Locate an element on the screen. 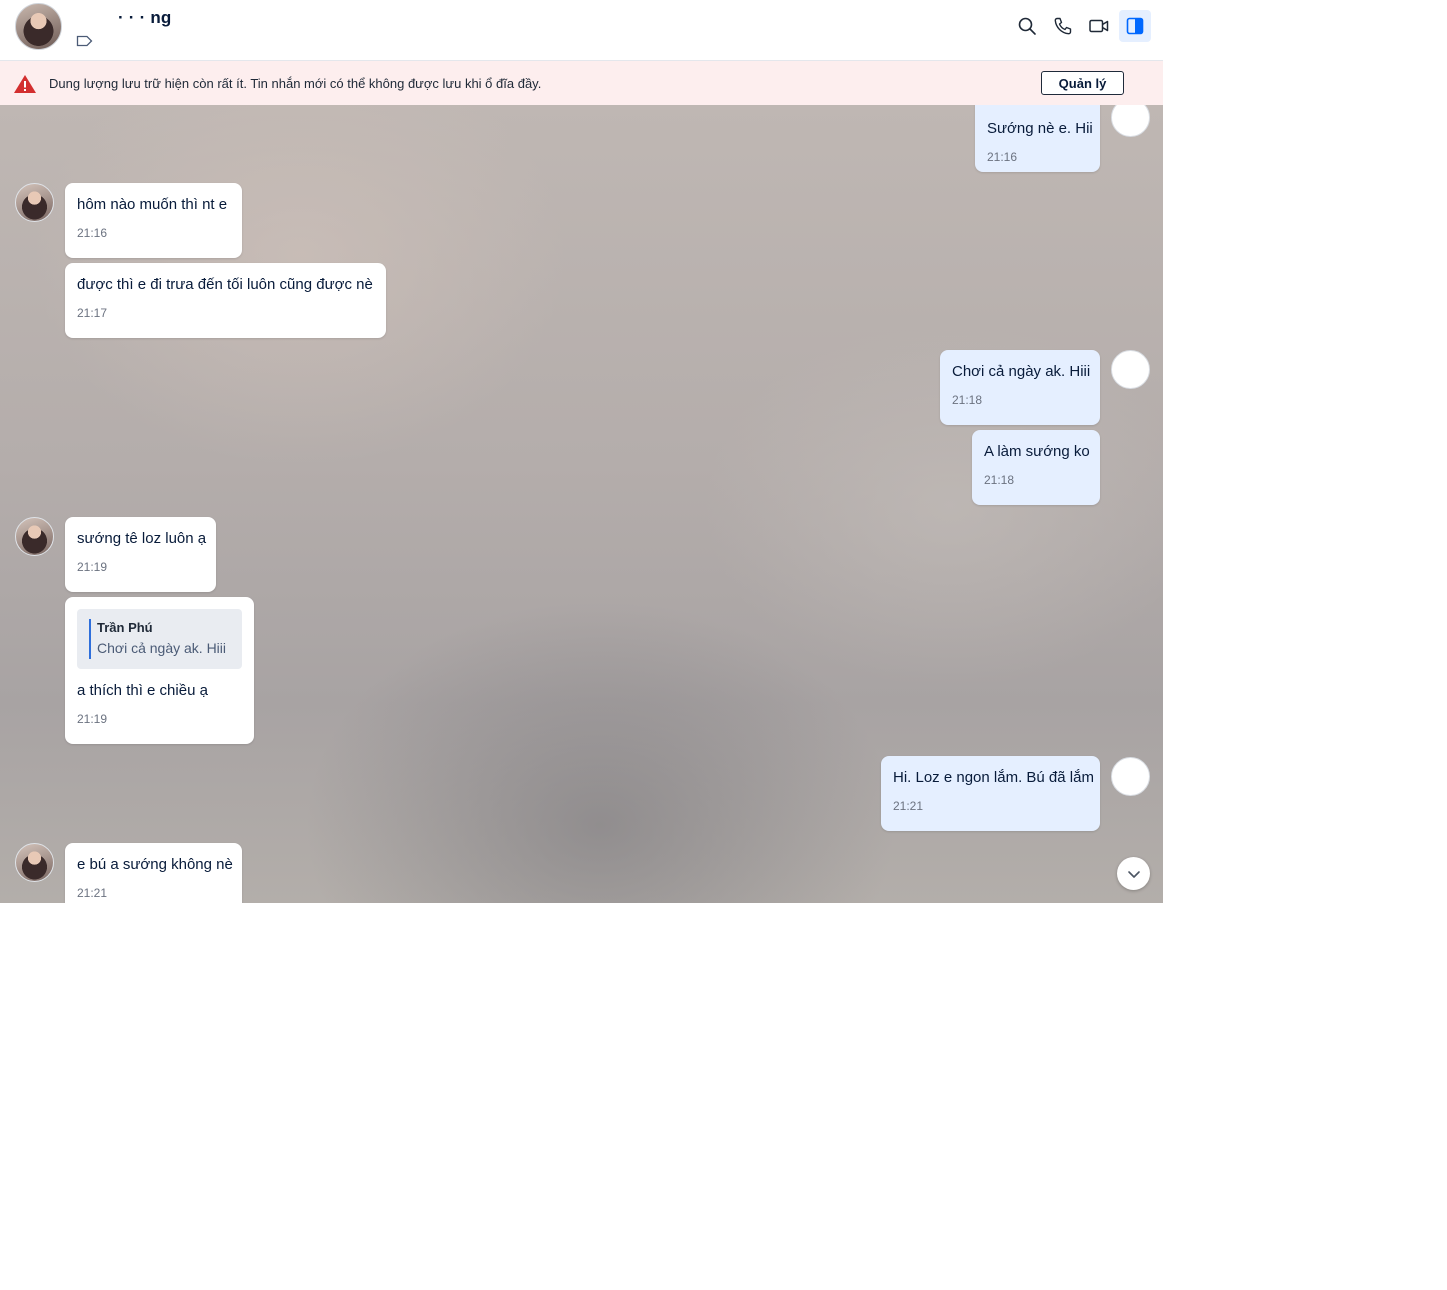 The width and height of the screenshot is (1447, 1290). search-button is located at coordinates (1027, 26).